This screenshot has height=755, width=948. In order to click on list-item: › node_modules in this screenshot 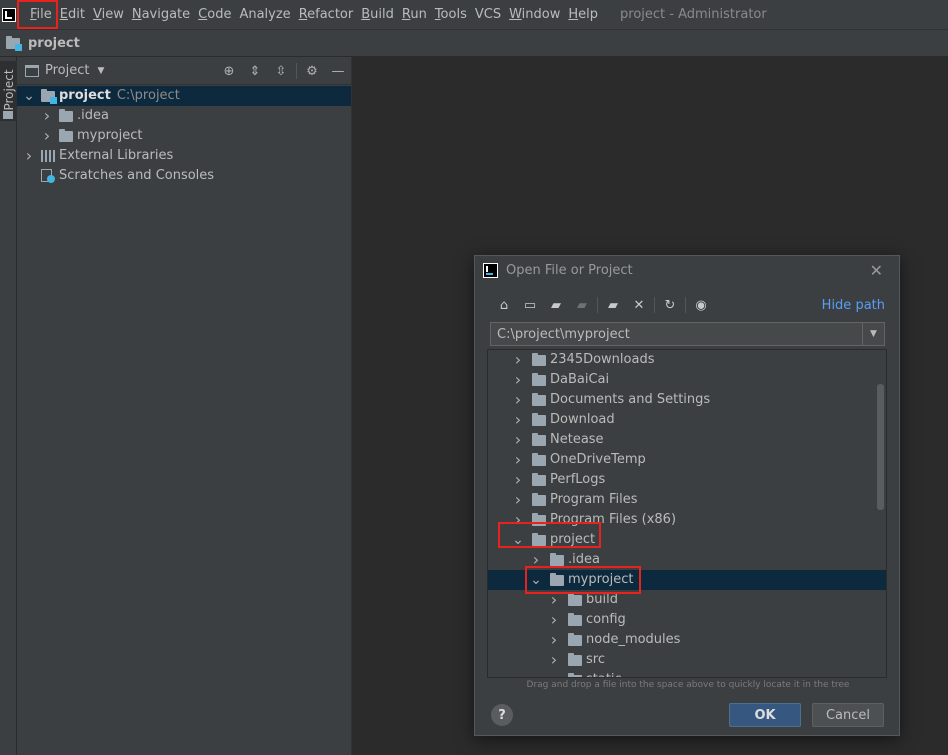, I will do `click(687, 640)`.